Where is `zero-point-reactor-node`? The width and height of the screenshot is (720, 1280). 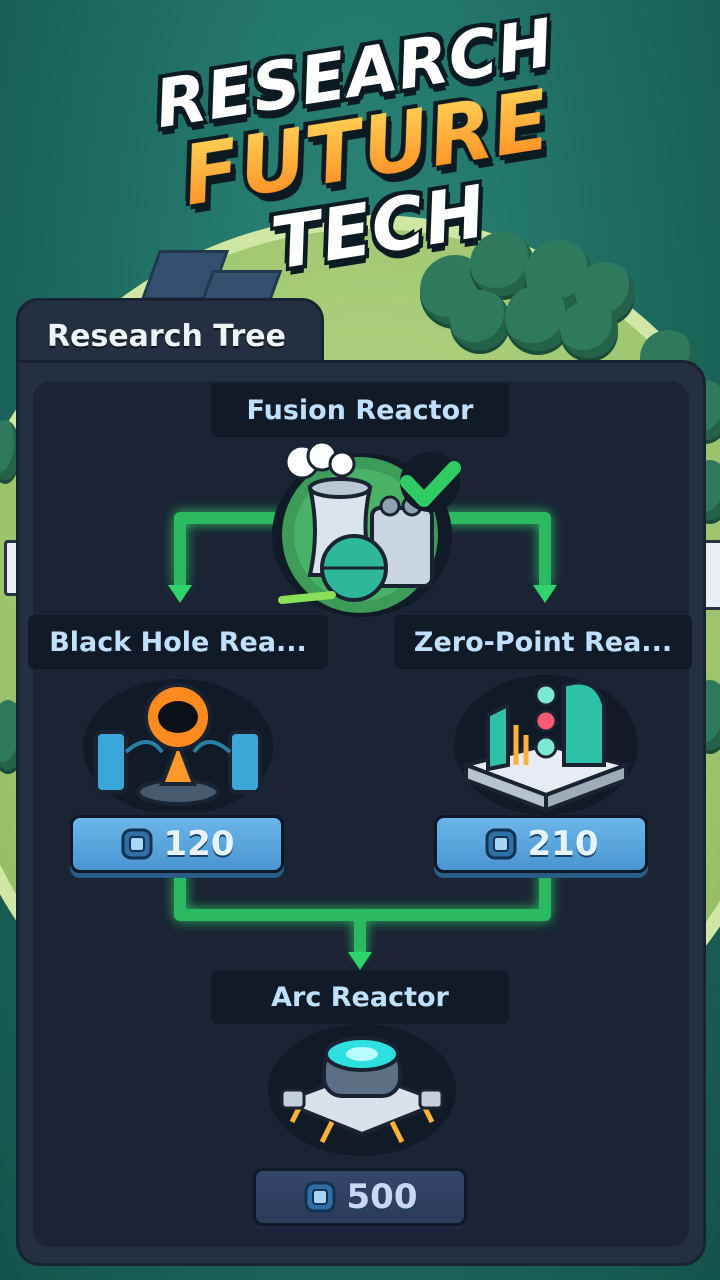
zero-point-reactor-node is located at coordinates (546, 740).